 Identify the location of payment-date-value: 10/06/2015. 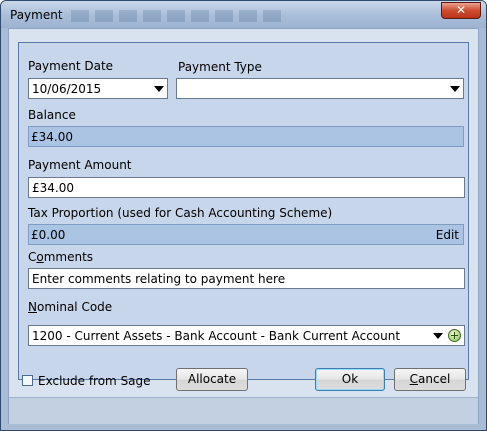
(67, 89).